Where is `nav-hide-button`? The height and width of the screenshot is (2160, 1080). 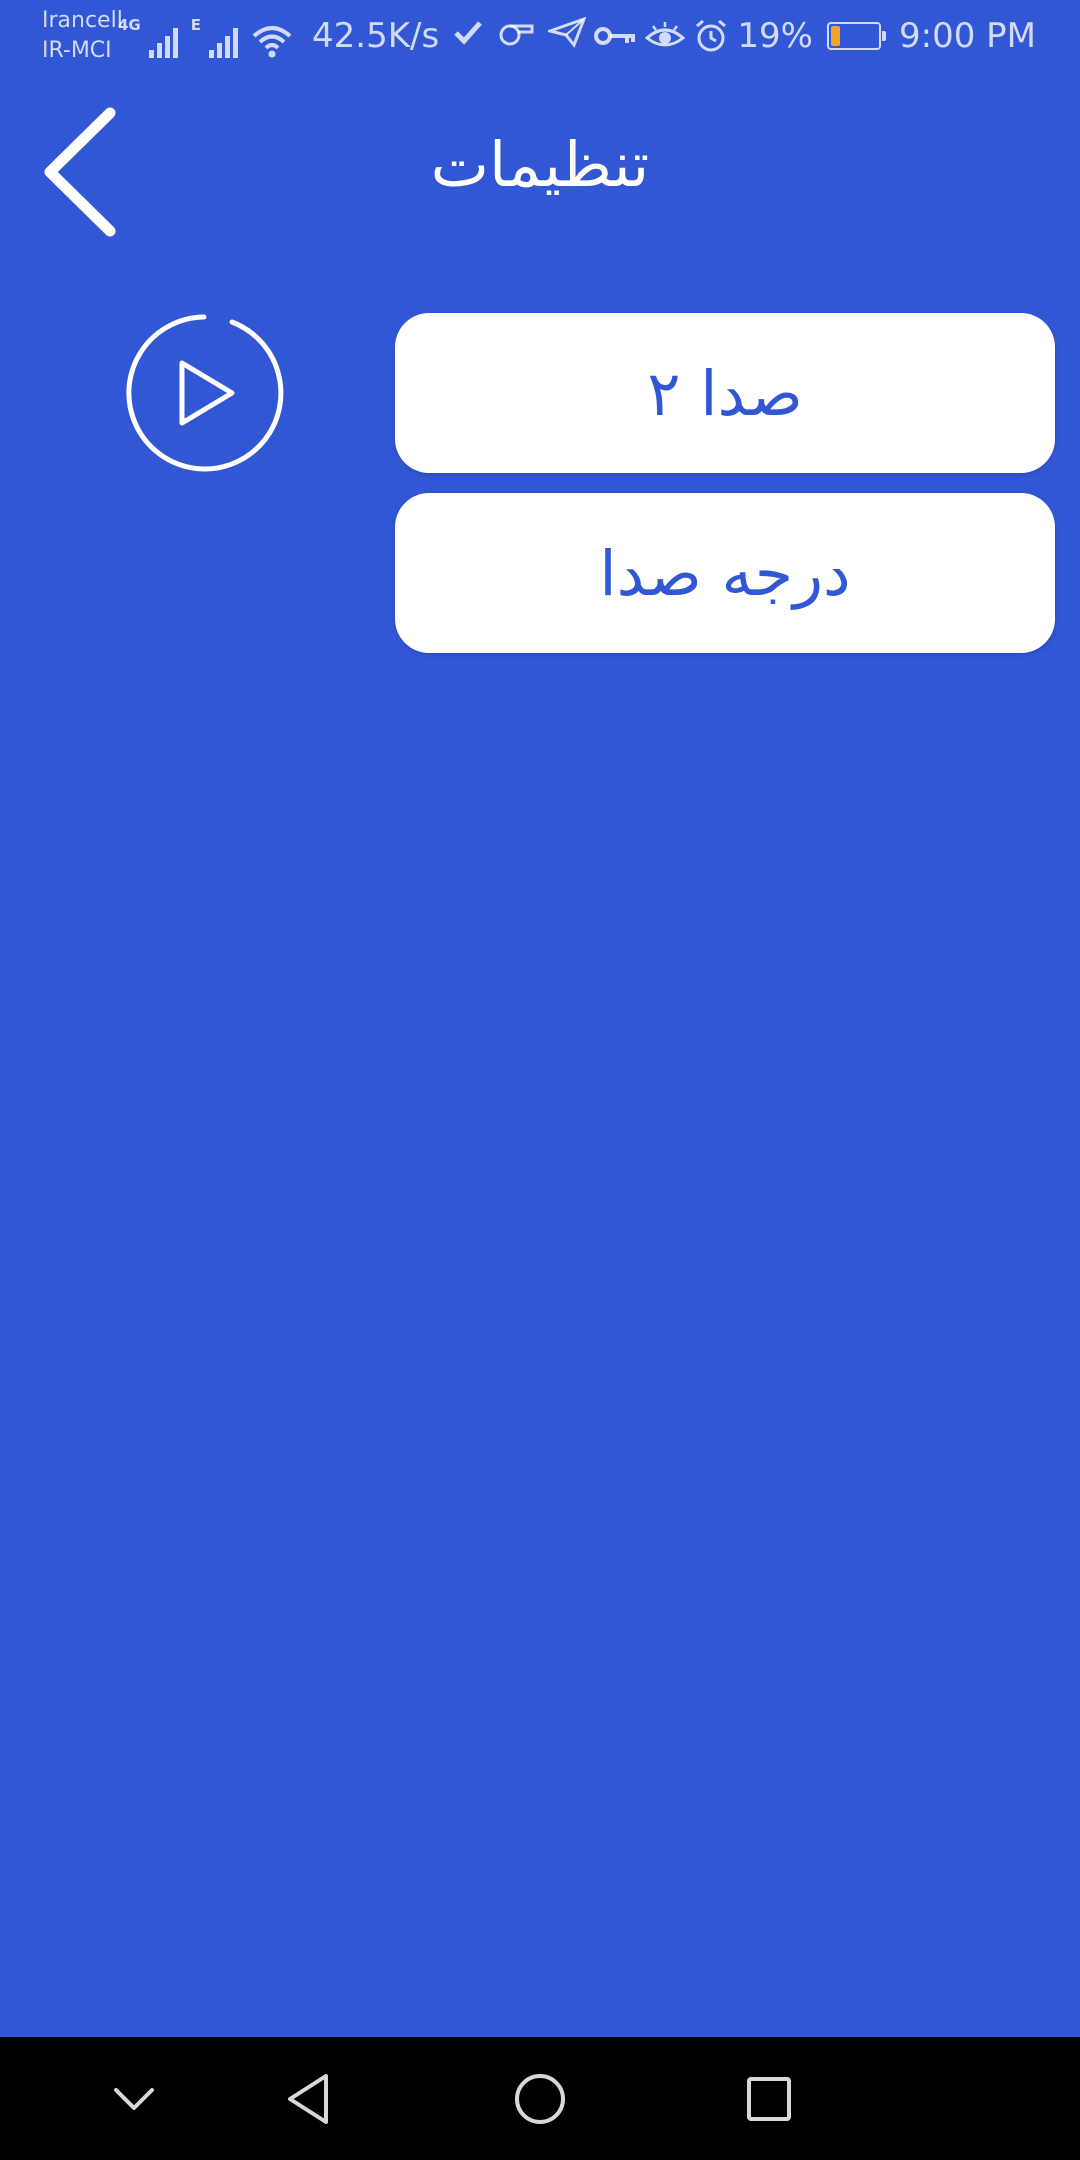 nav-hide-button is located at coordinates (134, 2099).